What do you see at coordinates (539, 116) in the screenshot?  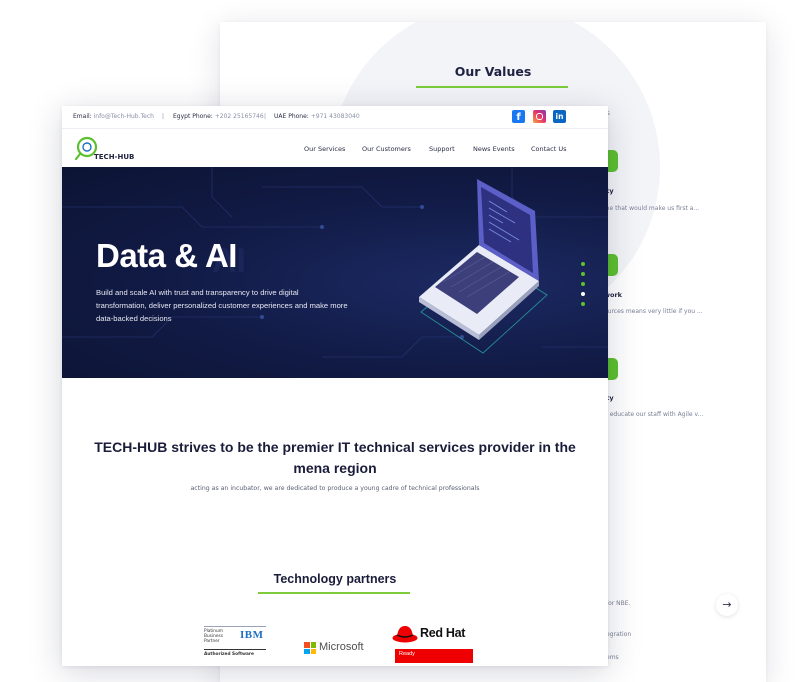 I see `instagram-icon` at bounding box center [539, 116].